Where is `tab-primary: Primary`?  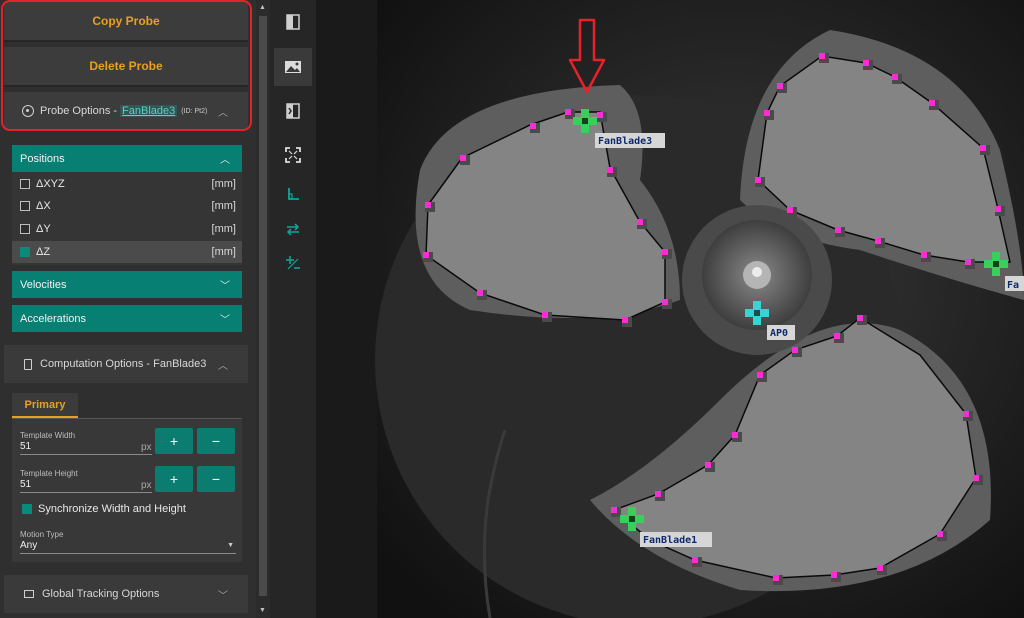
tab-primary: Primary is located at coordinates (45, 405).